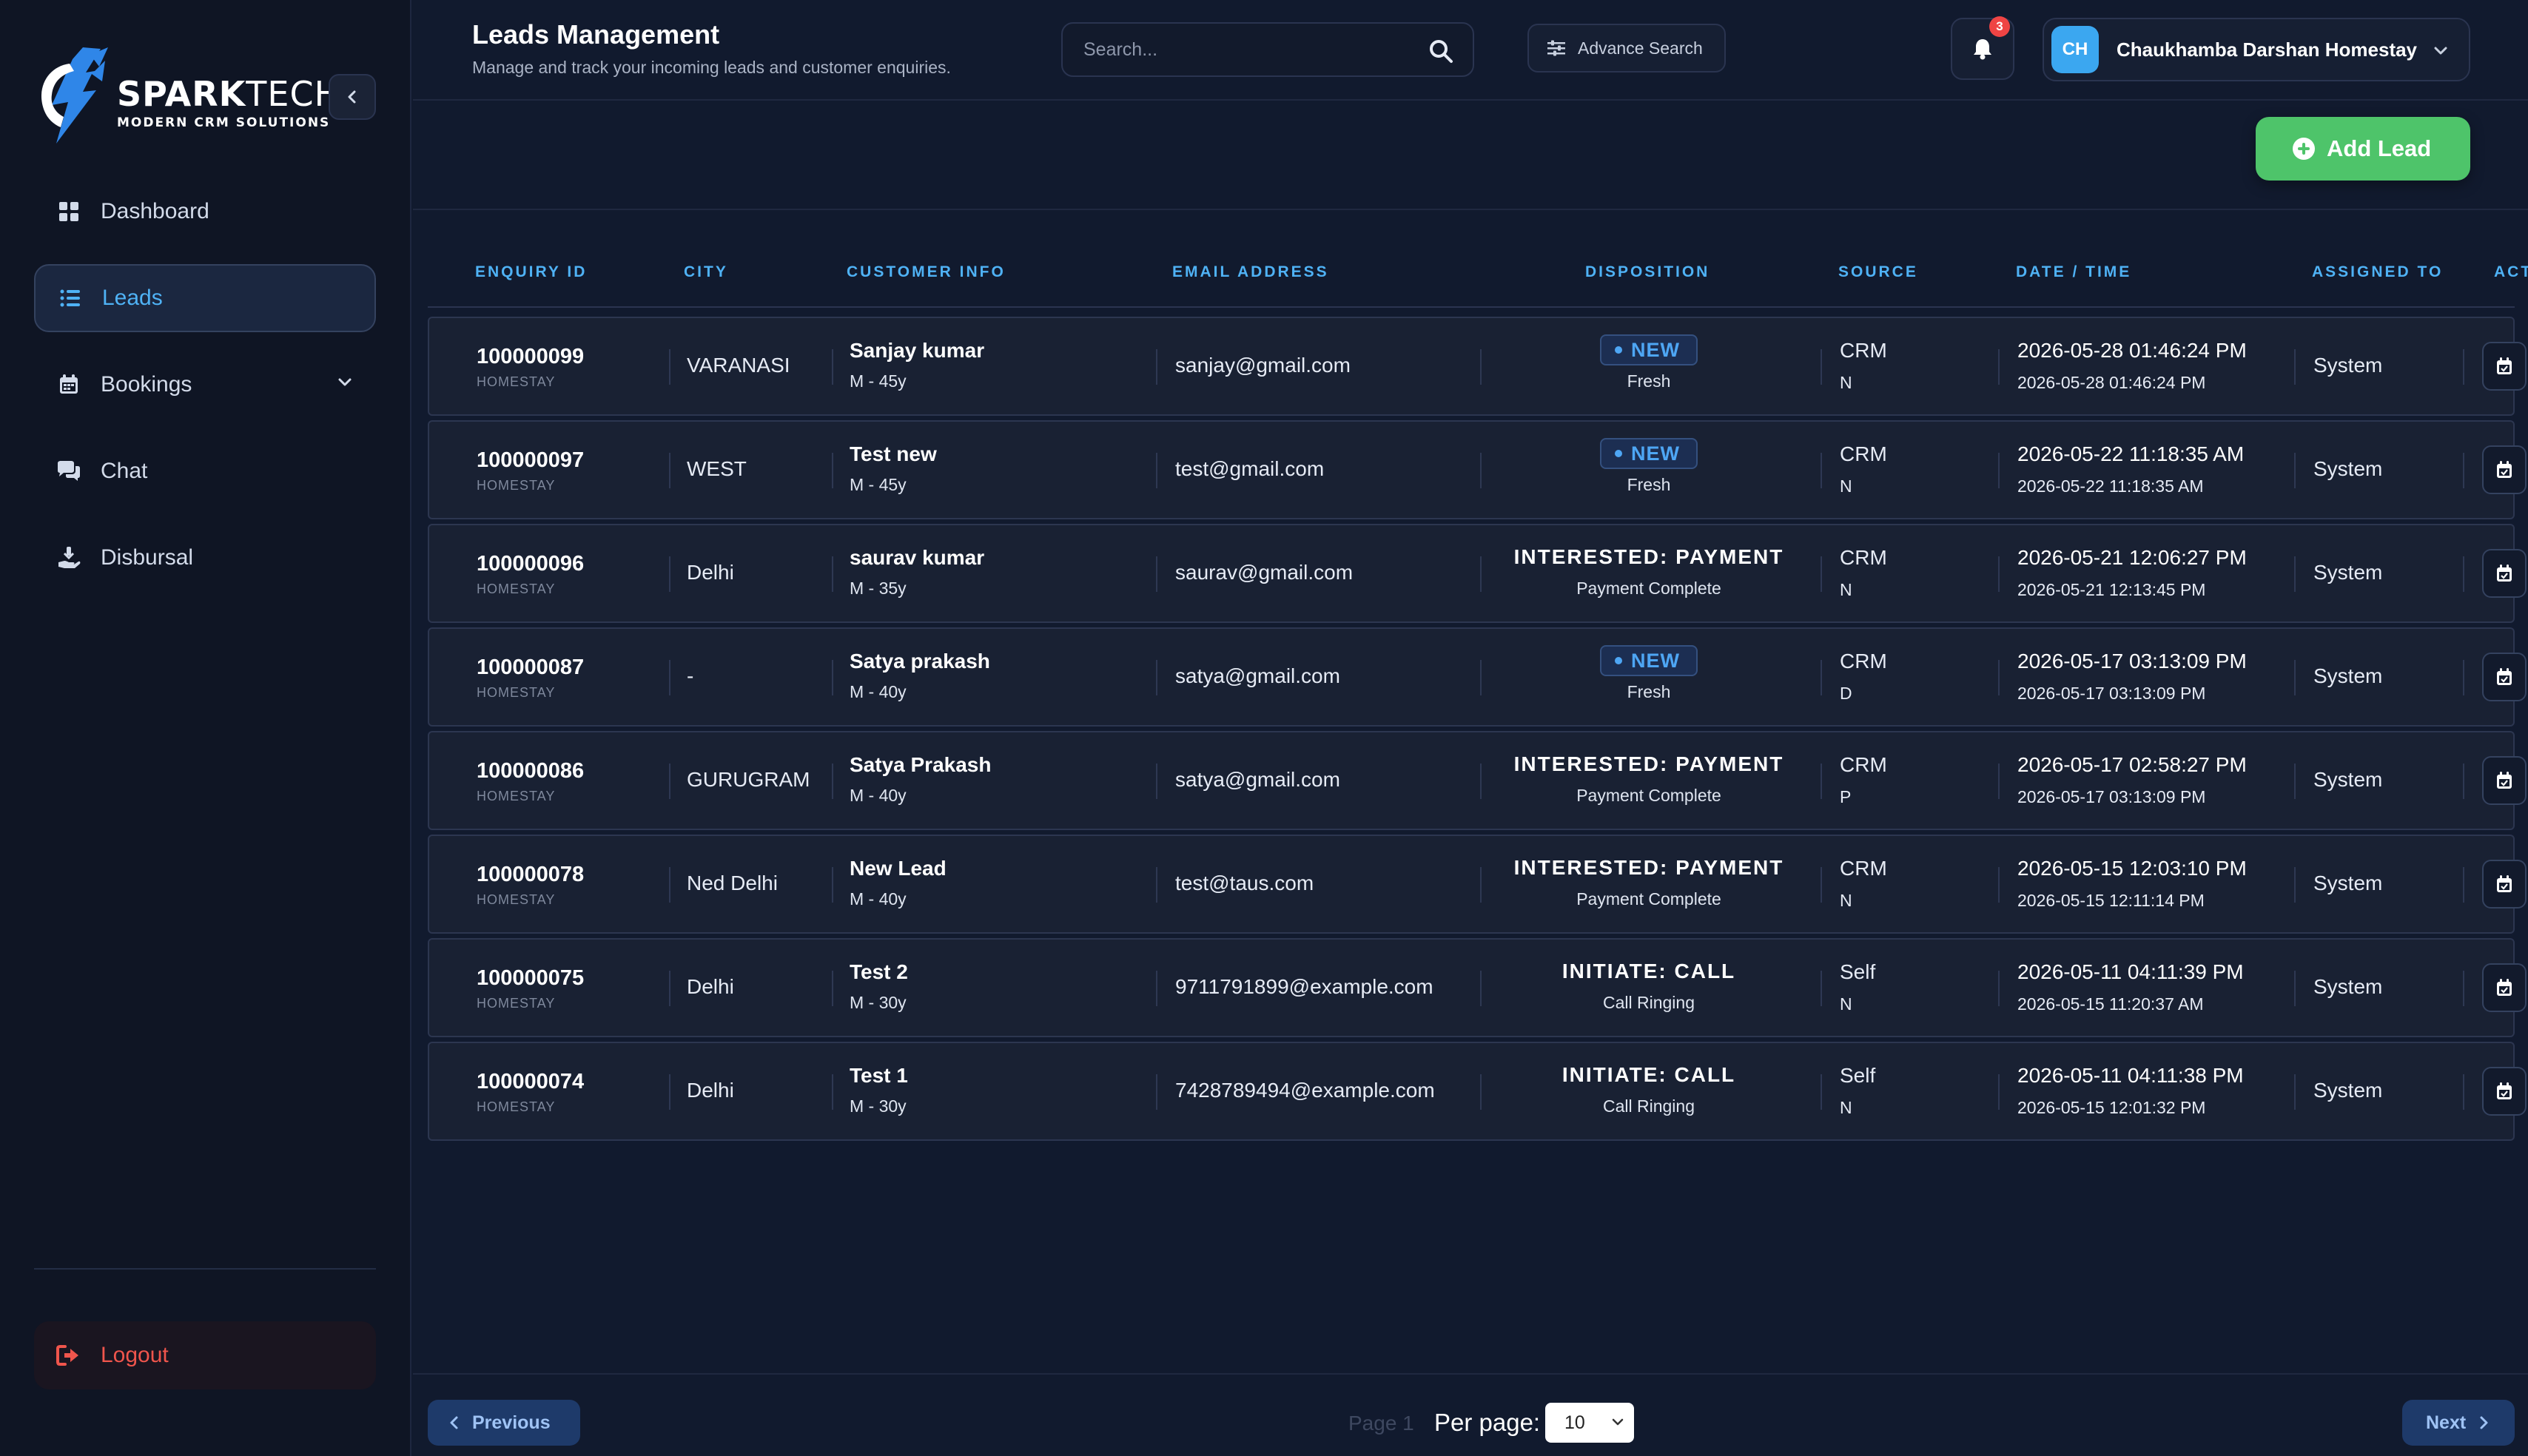 The width and height of the screenshot is (2528, 1456). I want to click on status-dot-icon, so click(1619, 350).